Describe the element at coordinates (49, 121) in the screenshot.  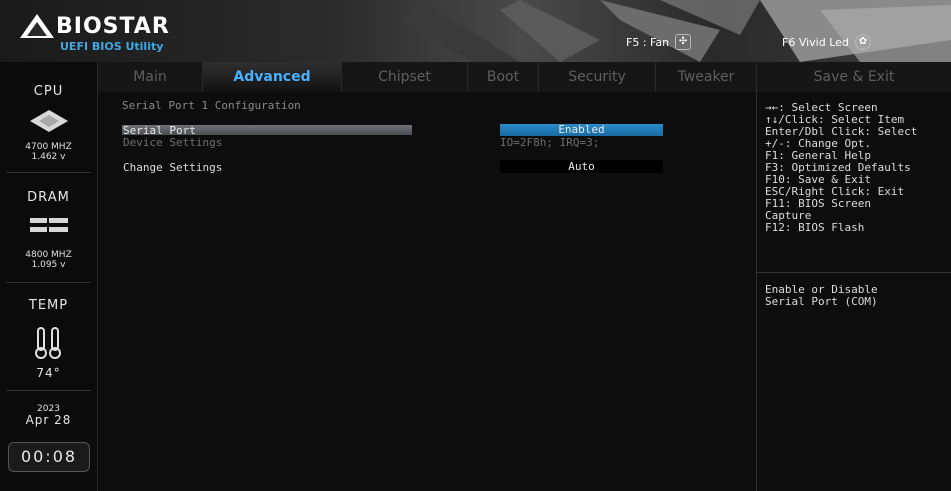
I see `cpu-chip-icon` at that location.